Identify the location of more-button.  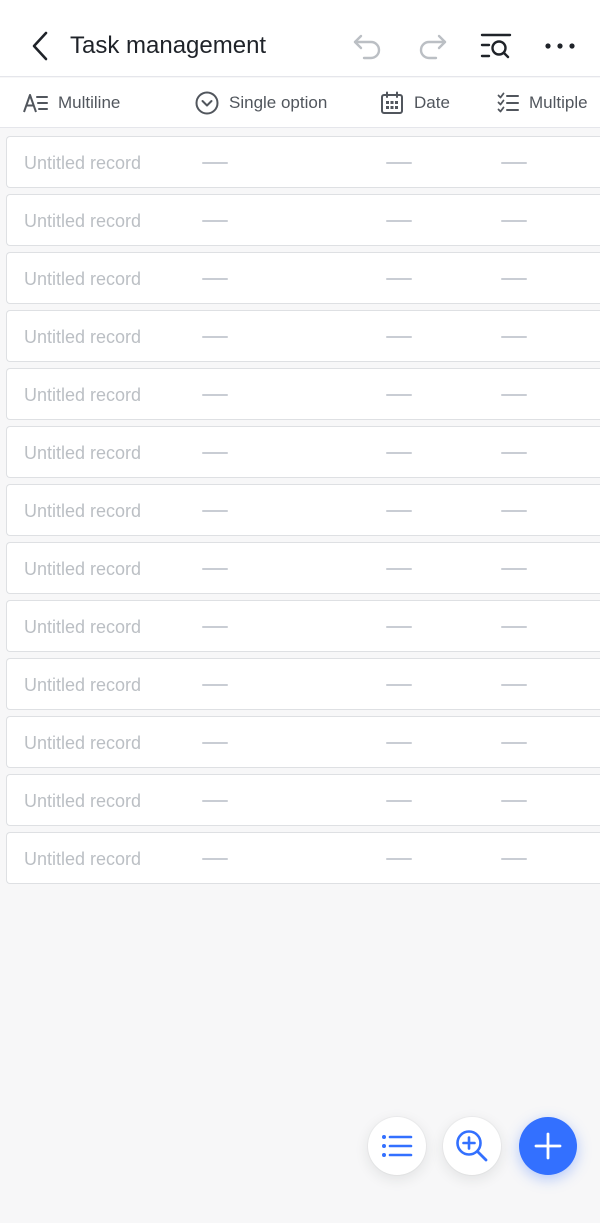
(560, 46).